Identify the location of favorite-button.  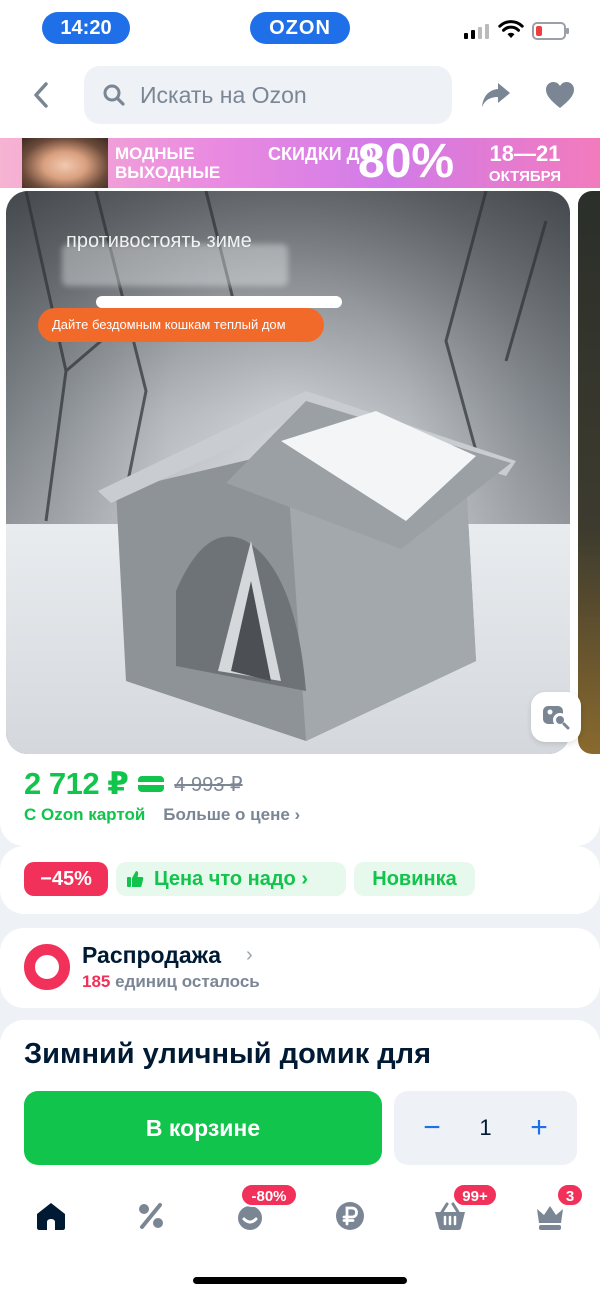
(560, 95).